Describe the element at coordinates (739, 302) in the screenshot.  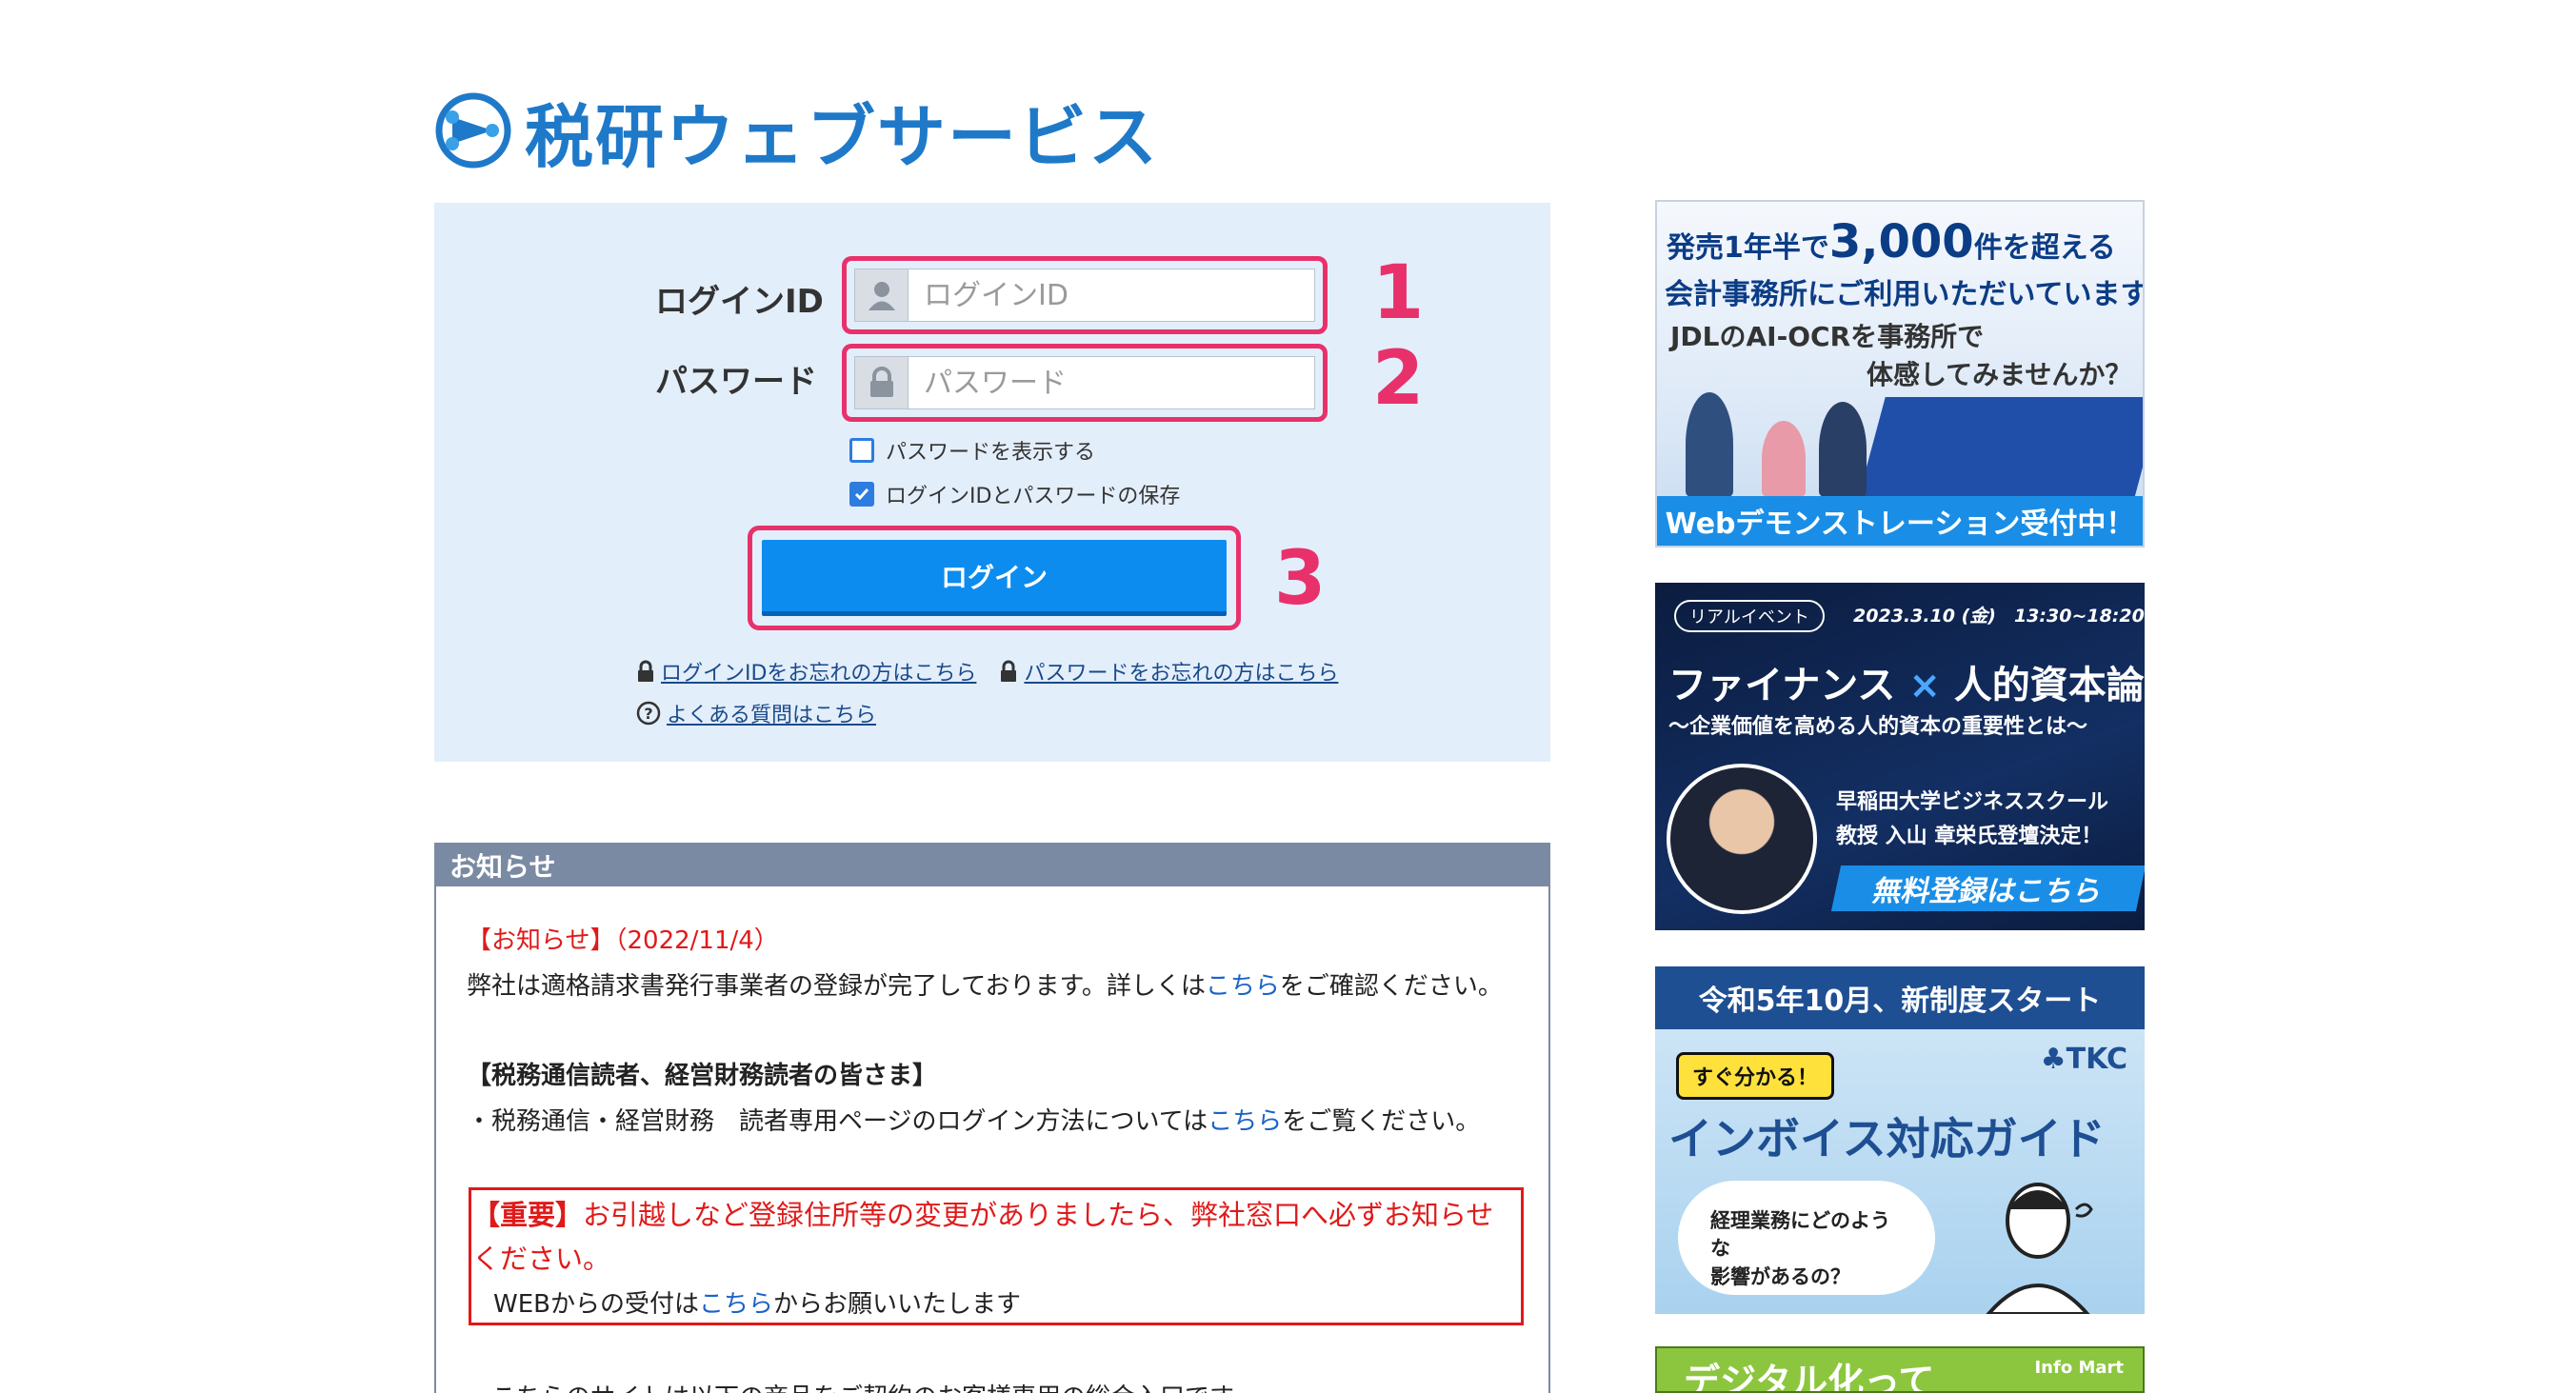
I see `login-id-label: ログインID` at that location.